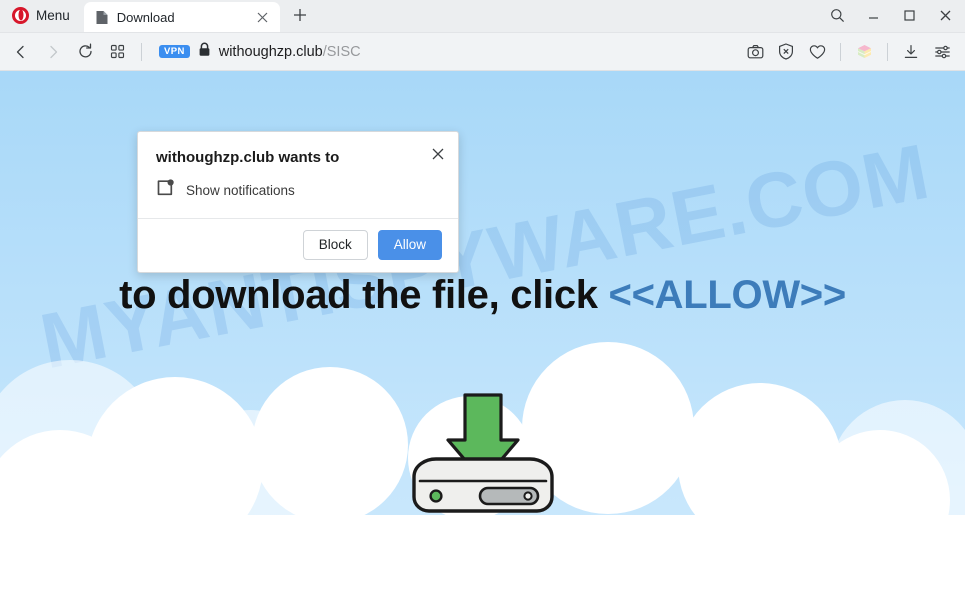  I want to click on minimize-icon, so click(873, 16).